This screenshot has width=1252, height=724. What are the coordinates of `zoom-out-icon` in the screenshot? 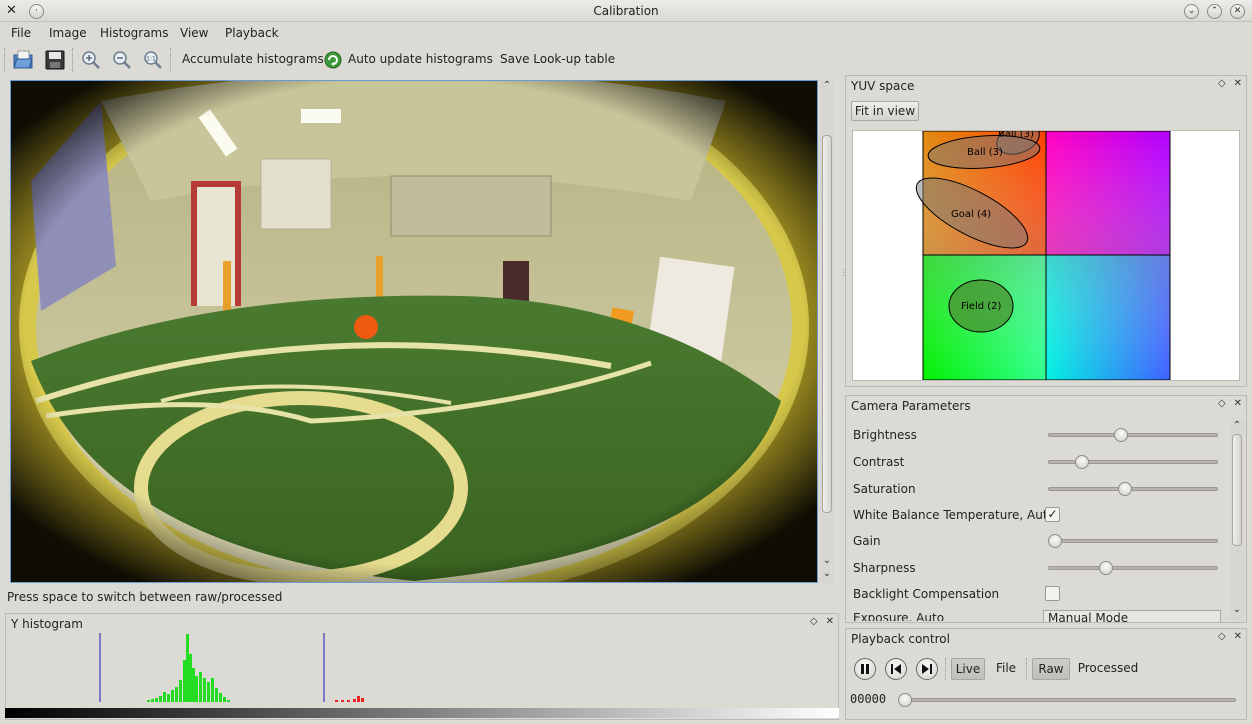 It's located at (122, 60).